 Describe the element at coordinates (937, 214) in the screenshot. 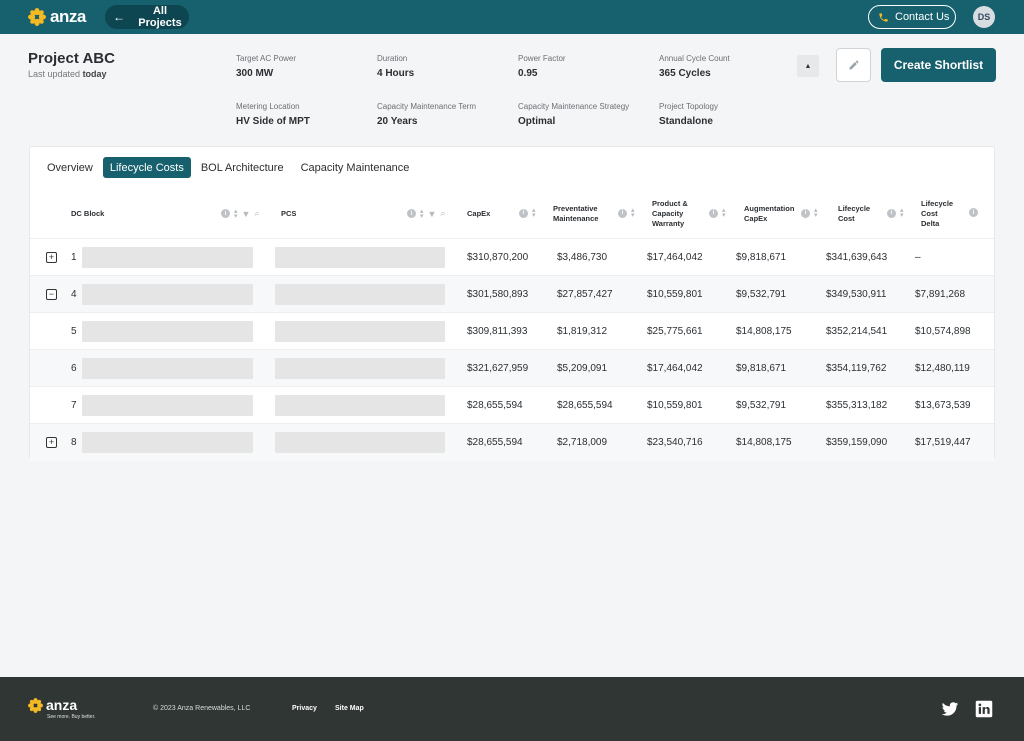

I see `col-header-lifecycle-cost-delta: Lifecycle Cost Delta` at that location.